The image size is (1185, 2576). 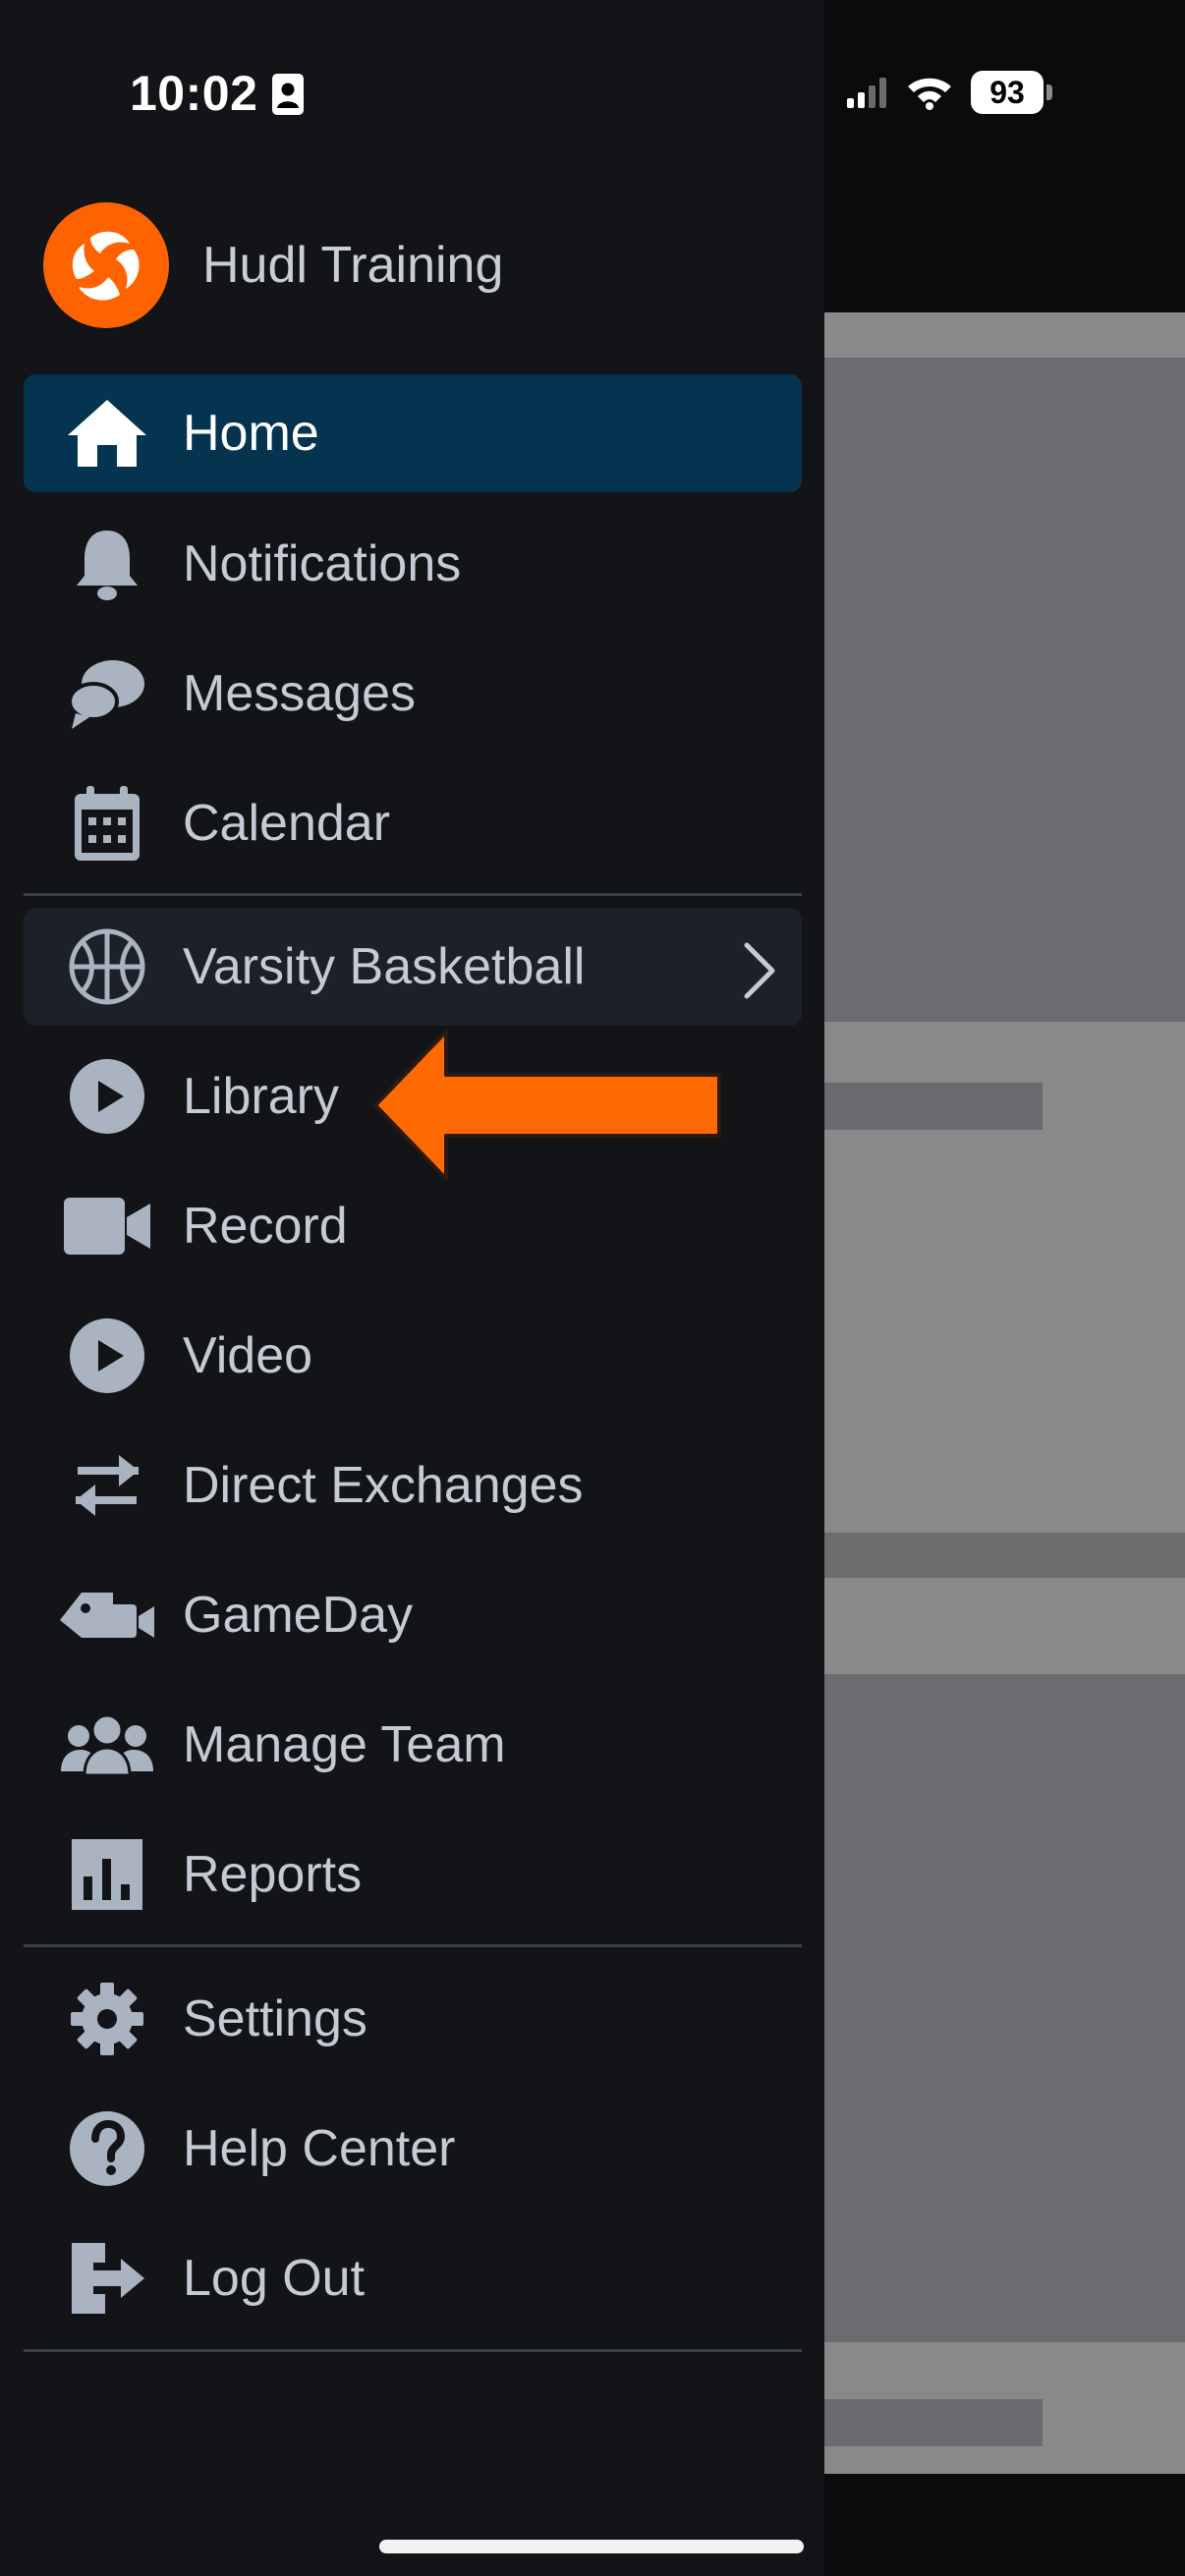 I want to click on team-group-icon, so click(x=107, y=1744).